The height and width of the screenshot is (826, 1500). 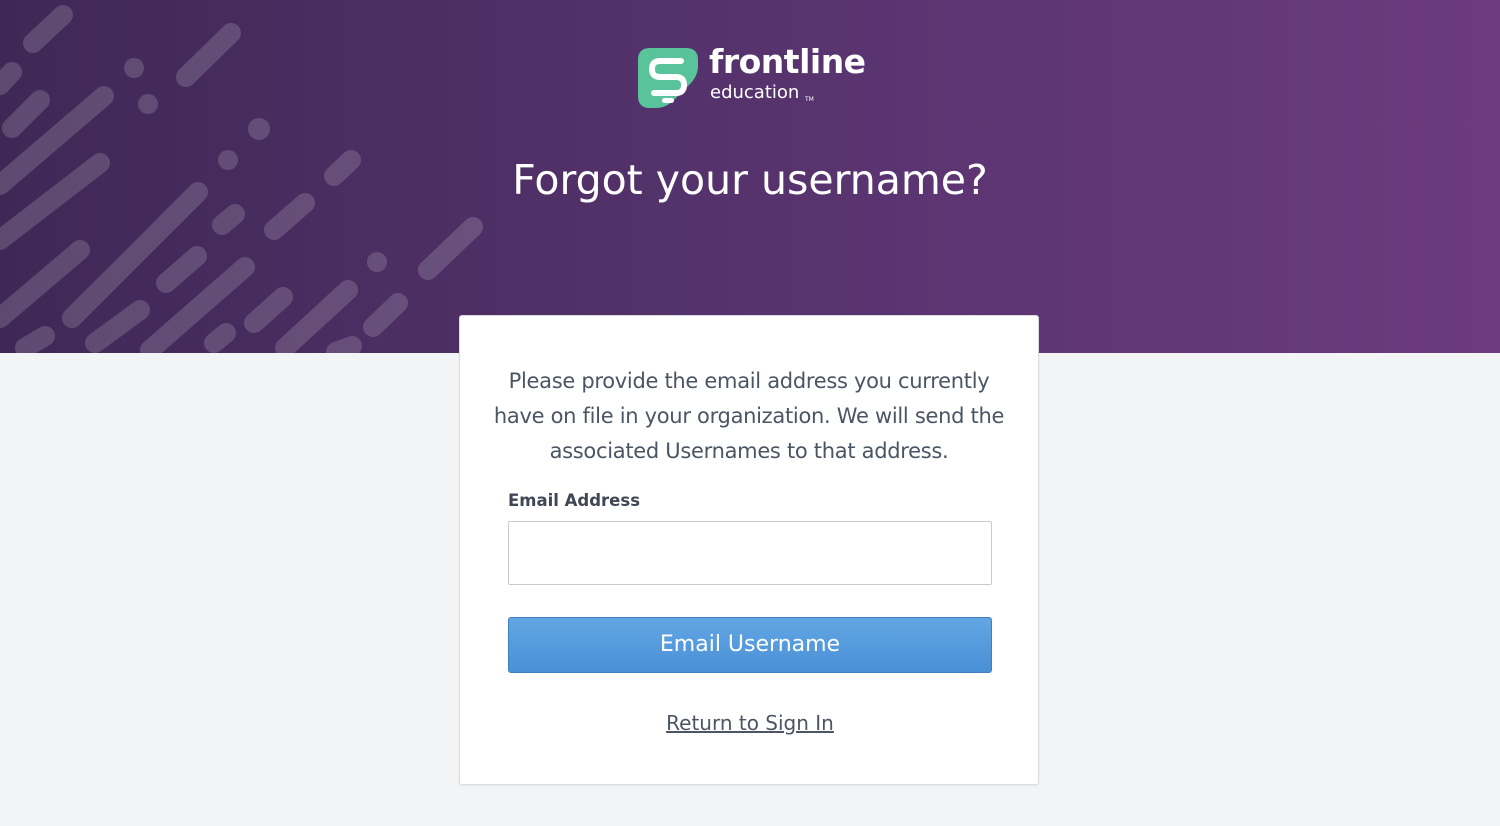 I want to click on logo-trademark: TM, so click(x=809, y=99).